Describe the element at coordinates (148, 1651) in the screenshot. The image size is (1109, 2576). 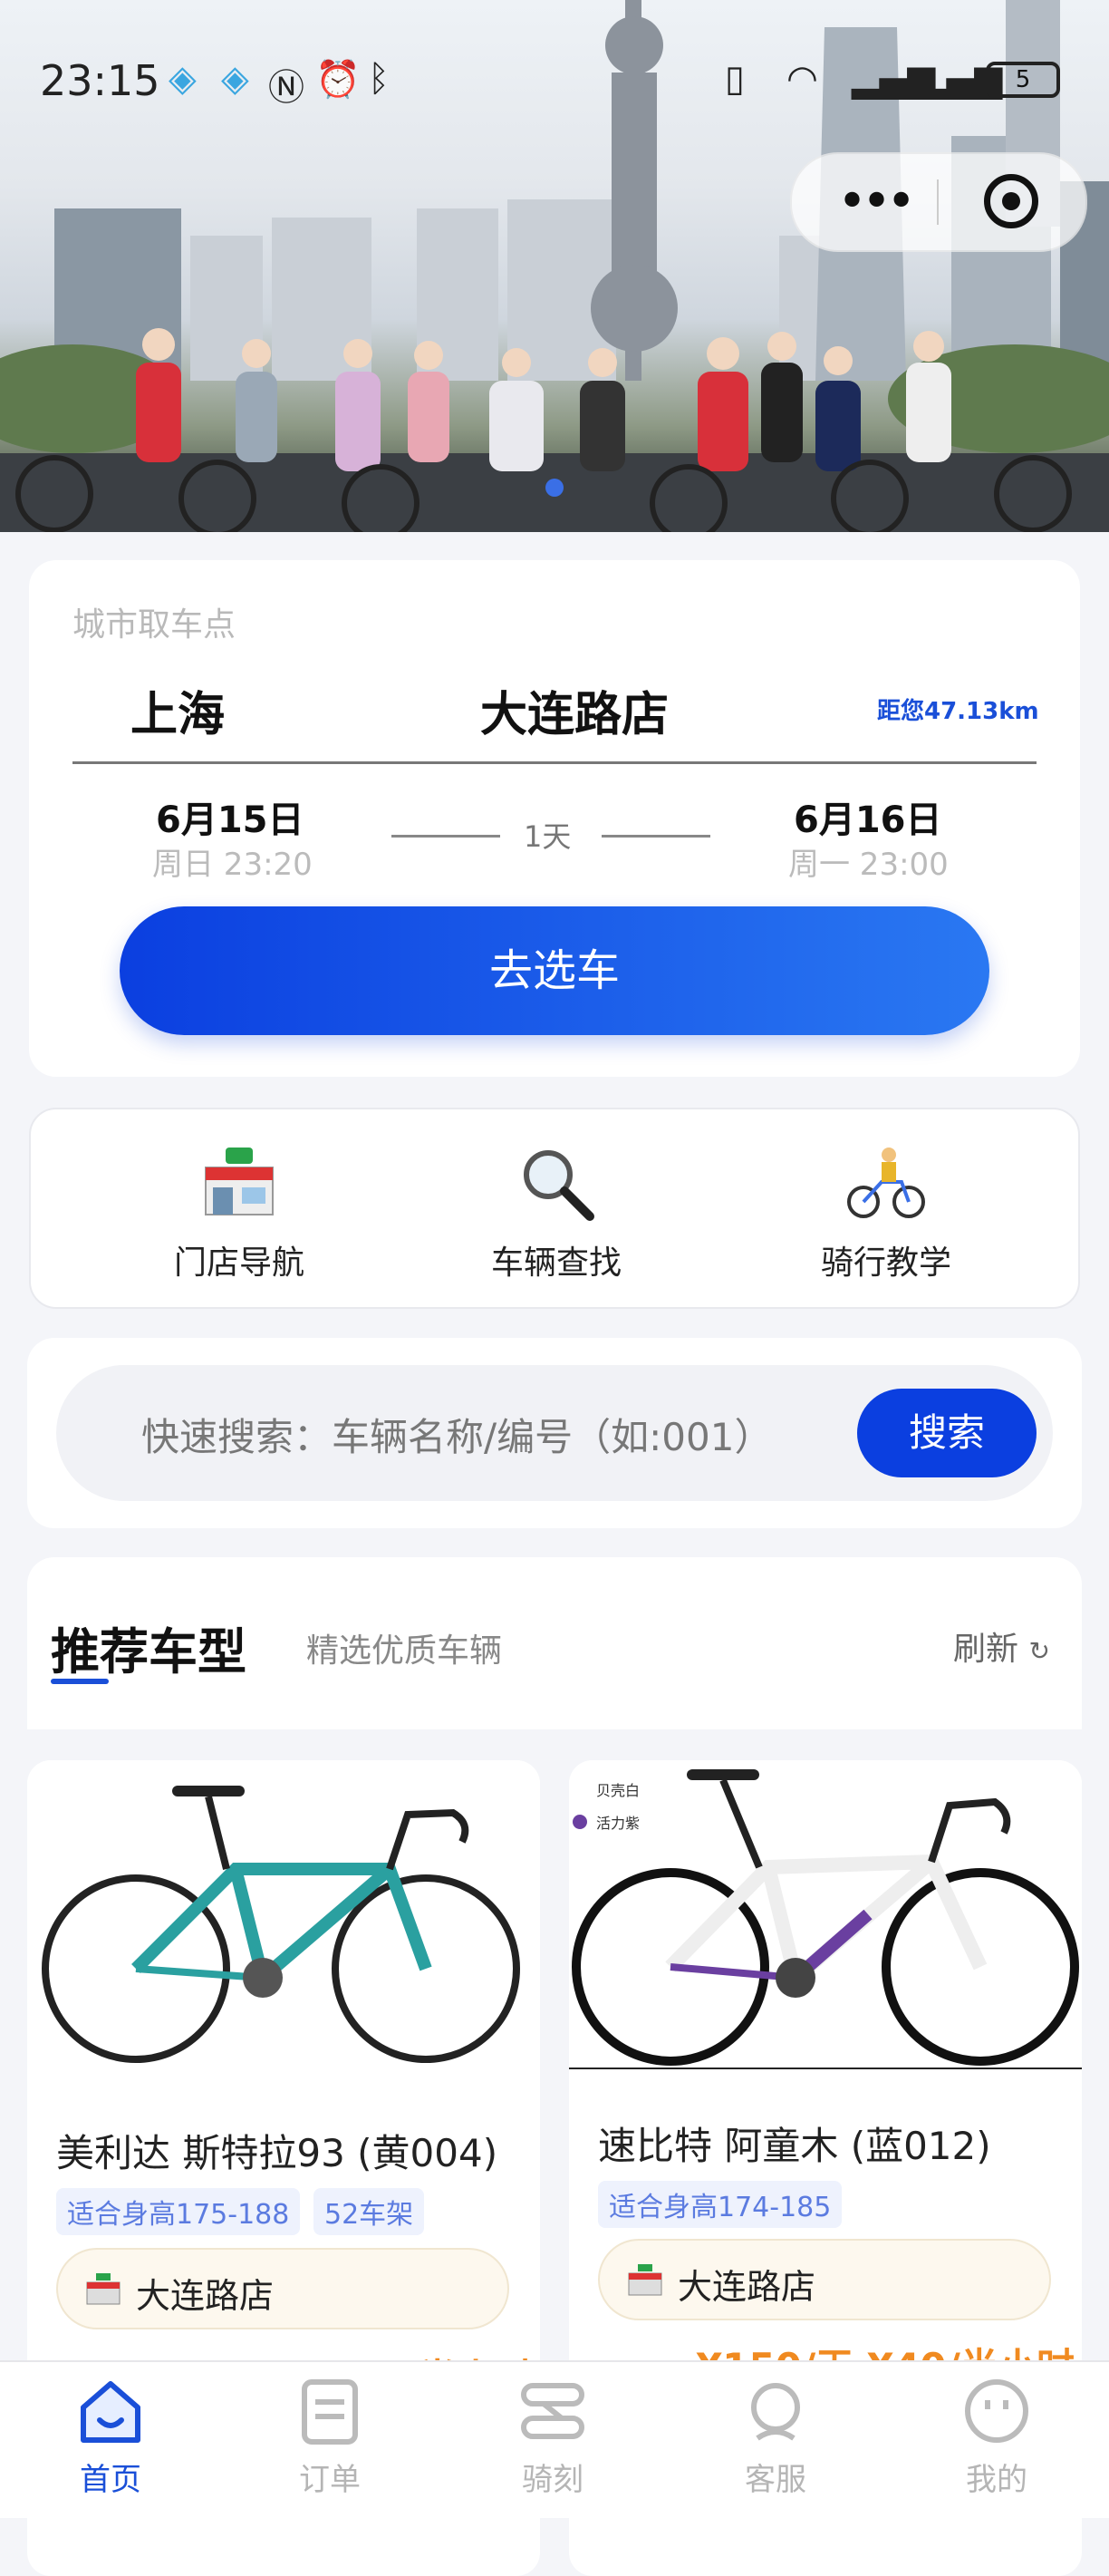
I see `section-title: 推荐车型` at that location.